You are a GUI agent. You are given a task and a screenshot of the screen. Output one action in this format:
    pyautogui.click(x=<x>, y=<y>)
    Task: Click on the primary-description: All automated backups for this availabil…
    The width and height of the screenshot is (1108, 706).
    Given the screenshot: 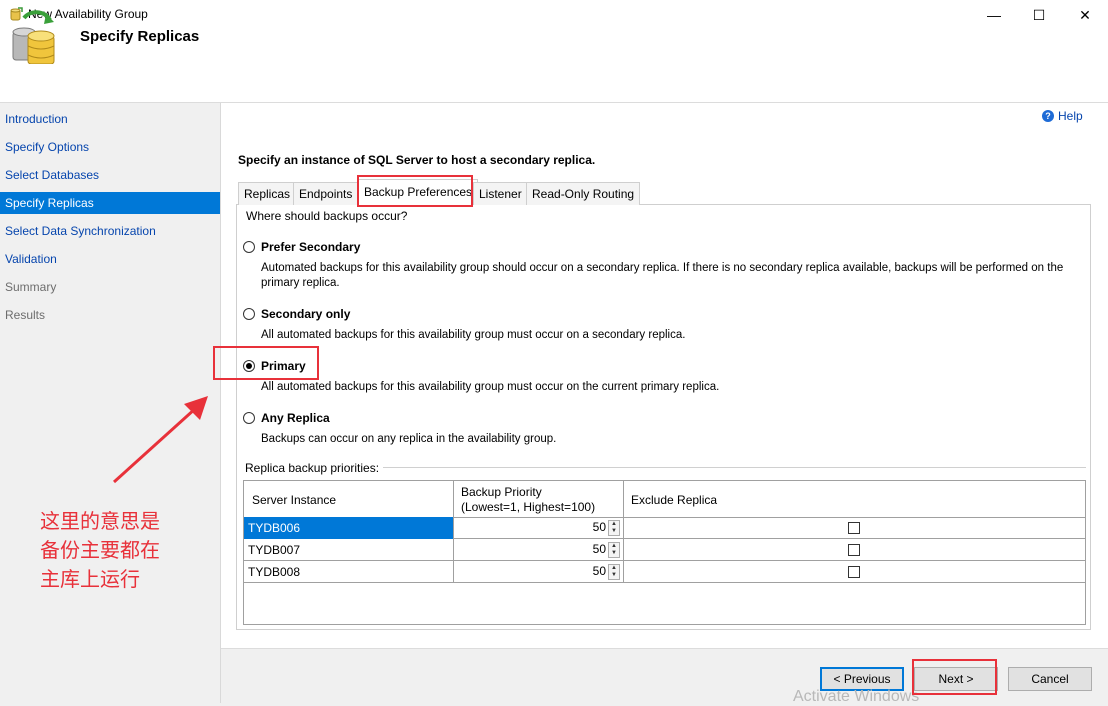 What is the action you would take?
    pyautogui.click(x=490, y=387)
    